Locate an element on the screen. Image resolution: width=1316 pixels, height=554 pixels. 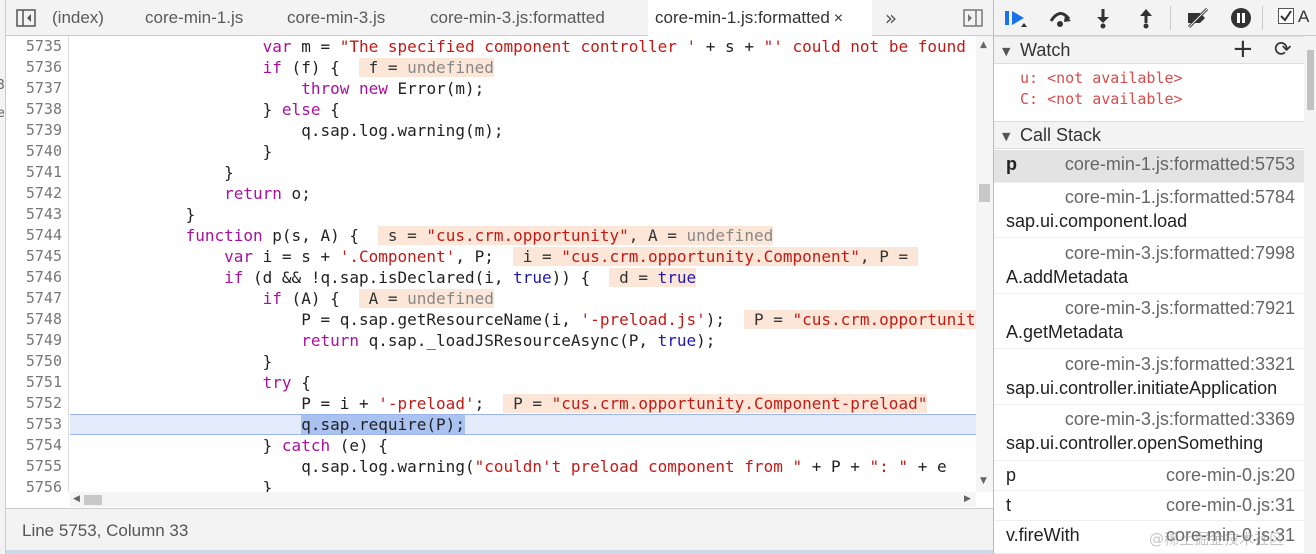
async-checkbox is located at coordinates (1286, 16).